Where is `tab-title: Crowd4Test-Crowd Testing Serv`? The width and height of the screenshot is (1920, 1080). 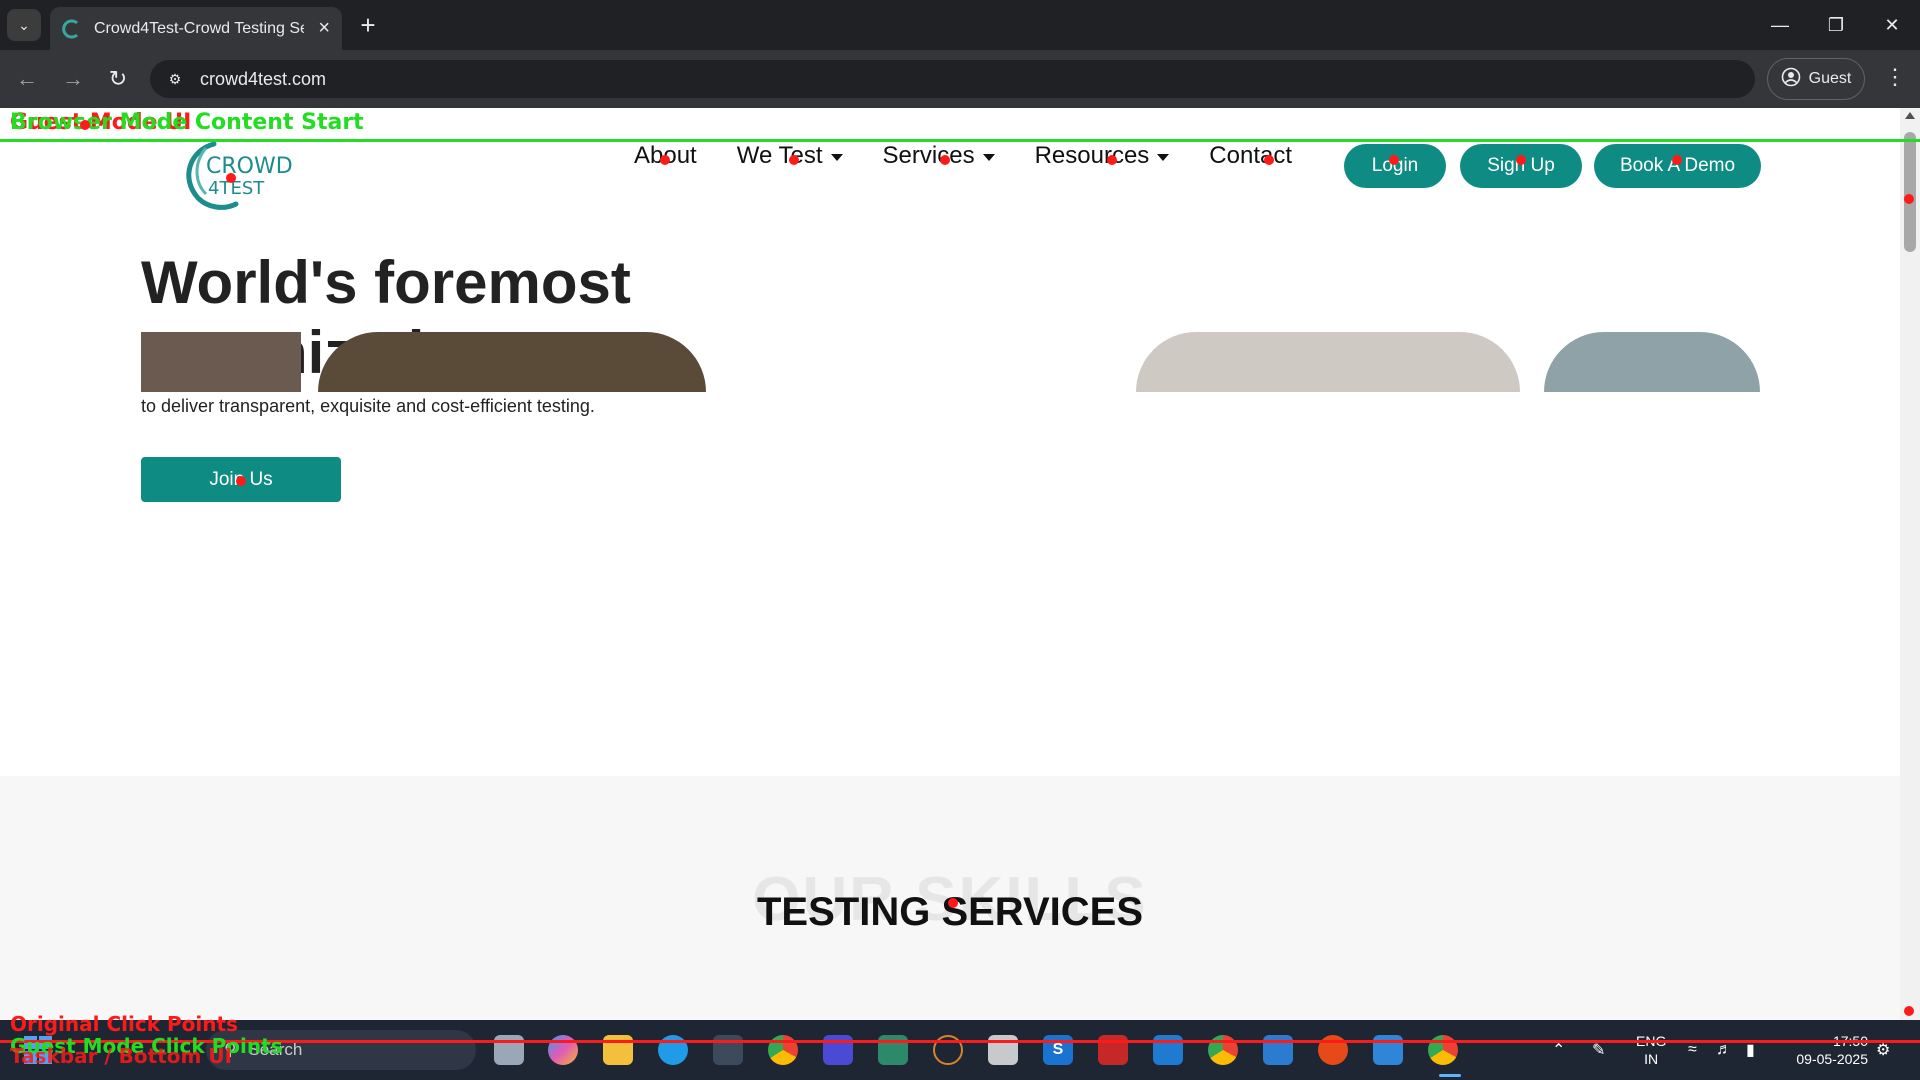 tab-title: Crowd4Test-Crowd Testing Serv is located at coordinates (199, 28).